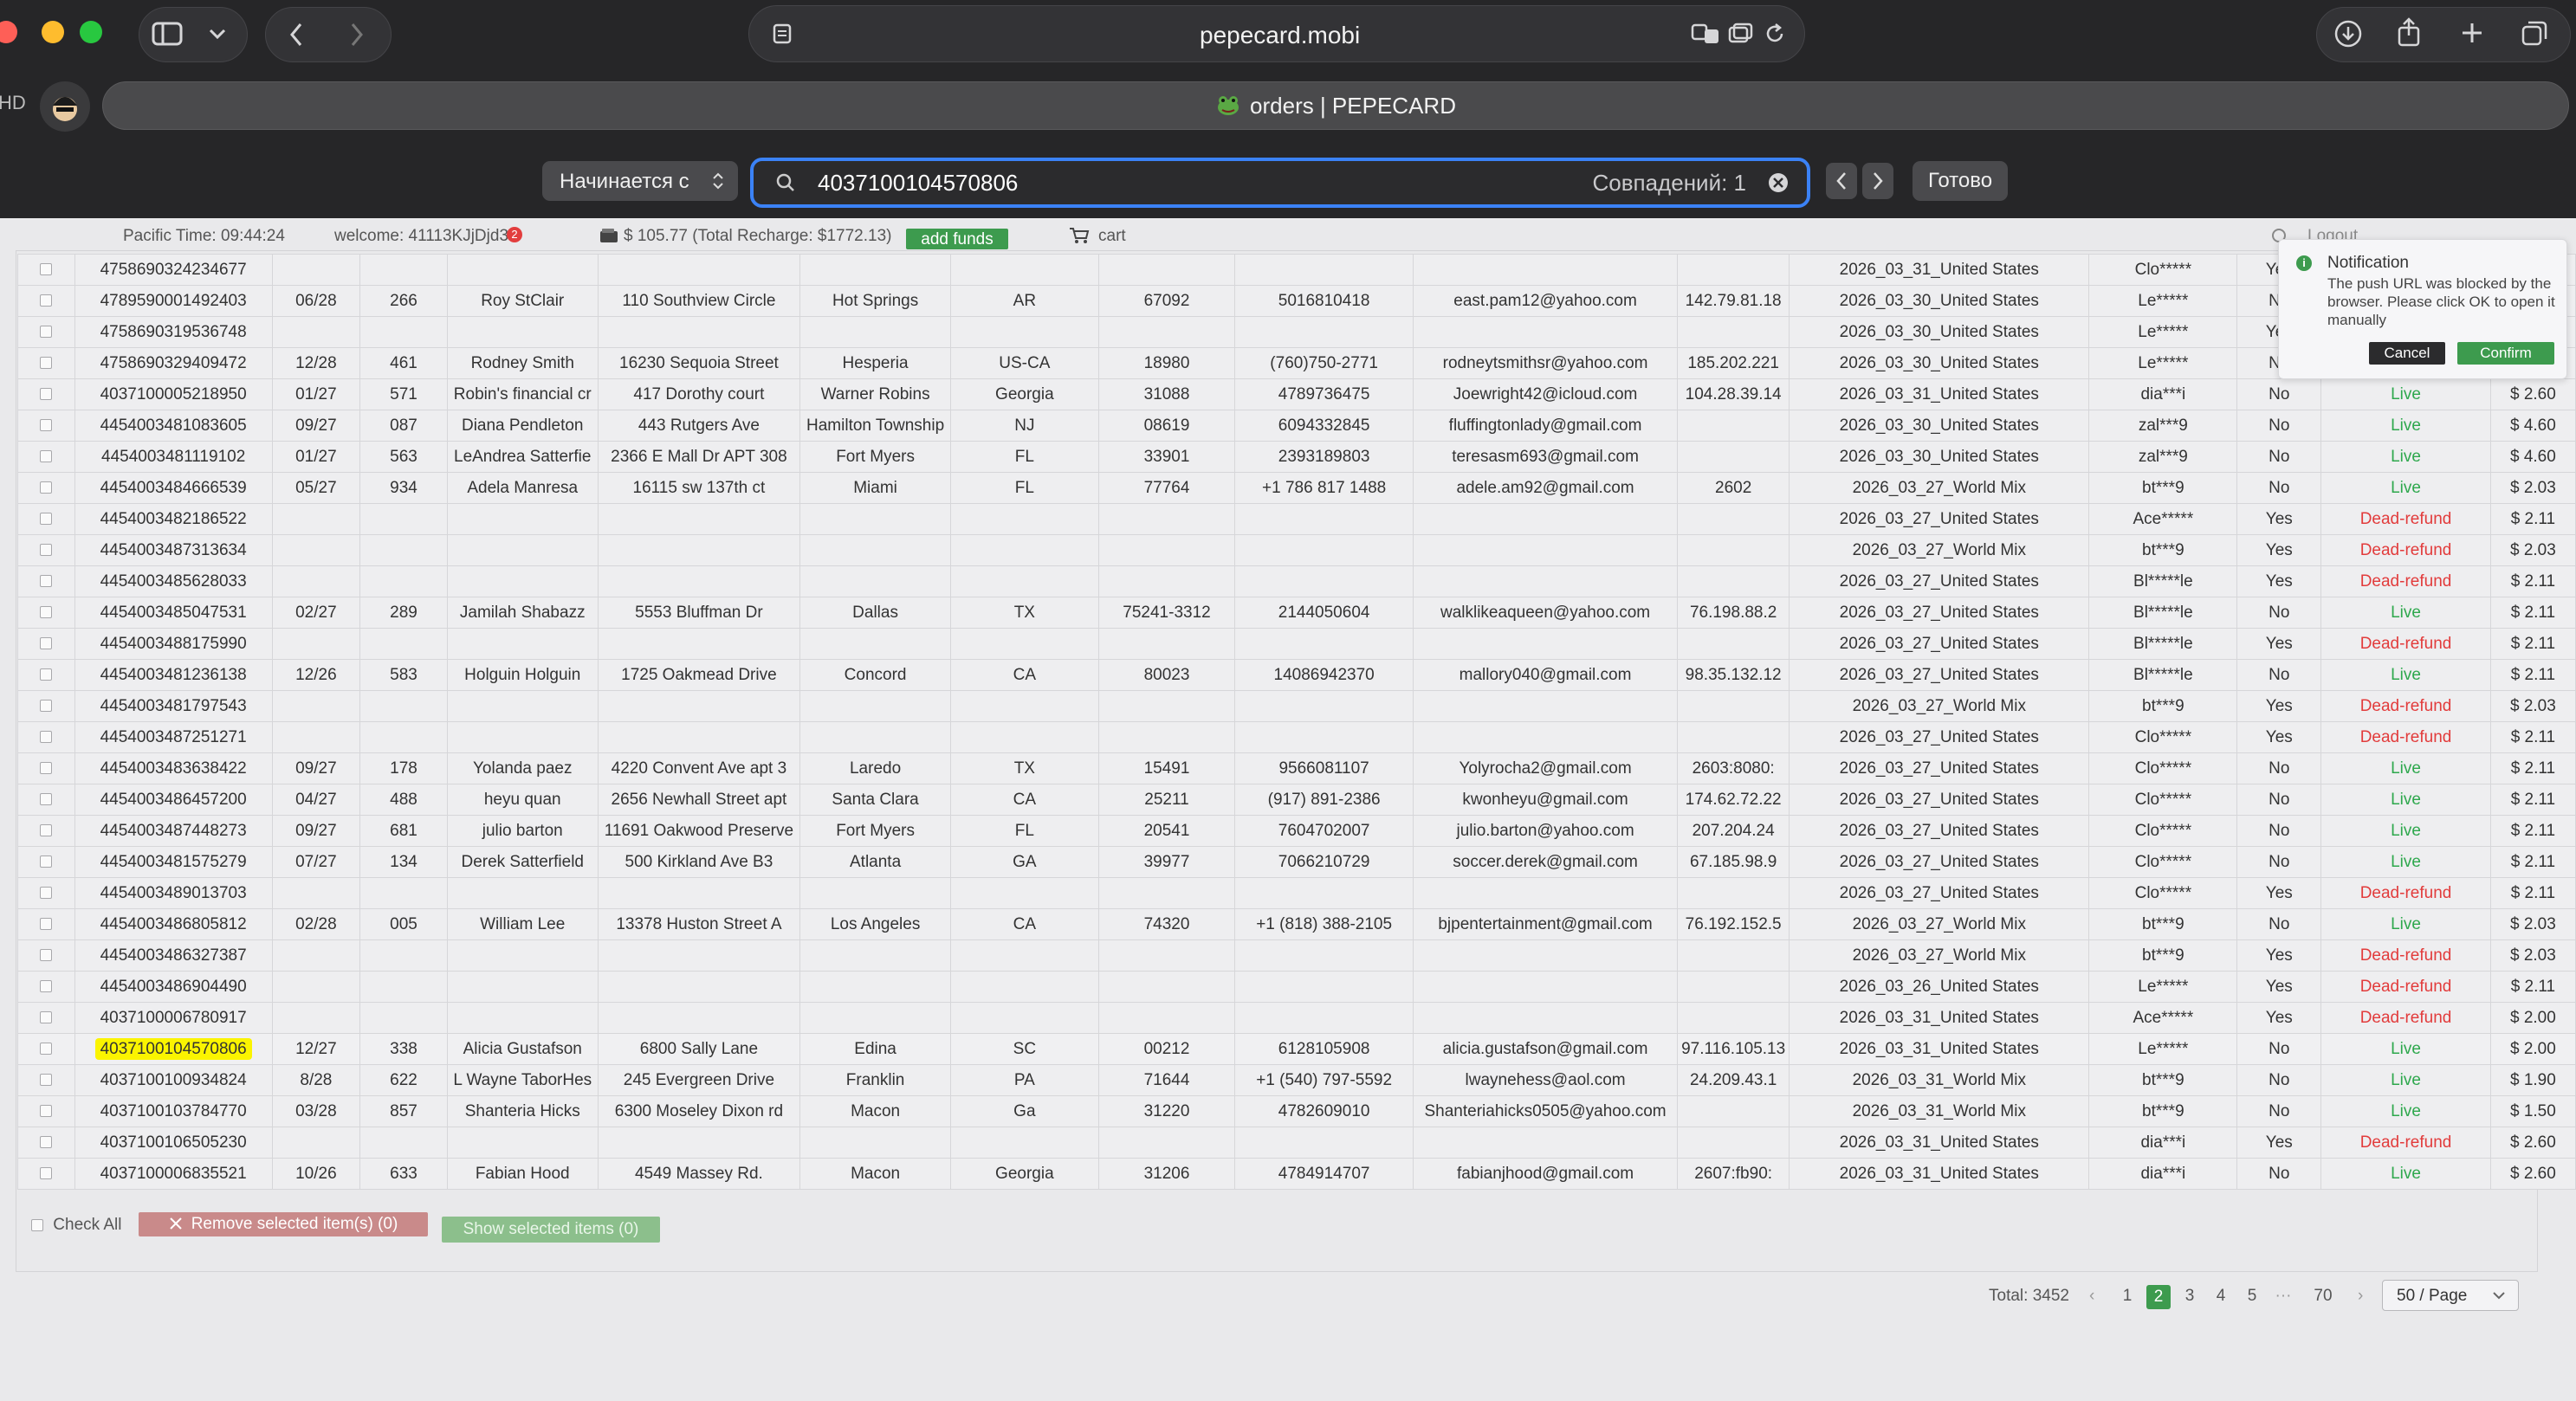 The height and width of the screenshot is (1401, 2576). I want to click on share-icon, so click(2409, 32).